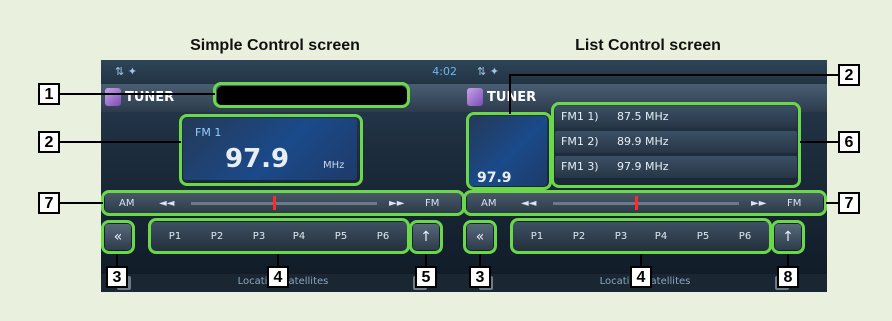  I want to click on highlight-tuner-bar-simple, so click(283, 203).